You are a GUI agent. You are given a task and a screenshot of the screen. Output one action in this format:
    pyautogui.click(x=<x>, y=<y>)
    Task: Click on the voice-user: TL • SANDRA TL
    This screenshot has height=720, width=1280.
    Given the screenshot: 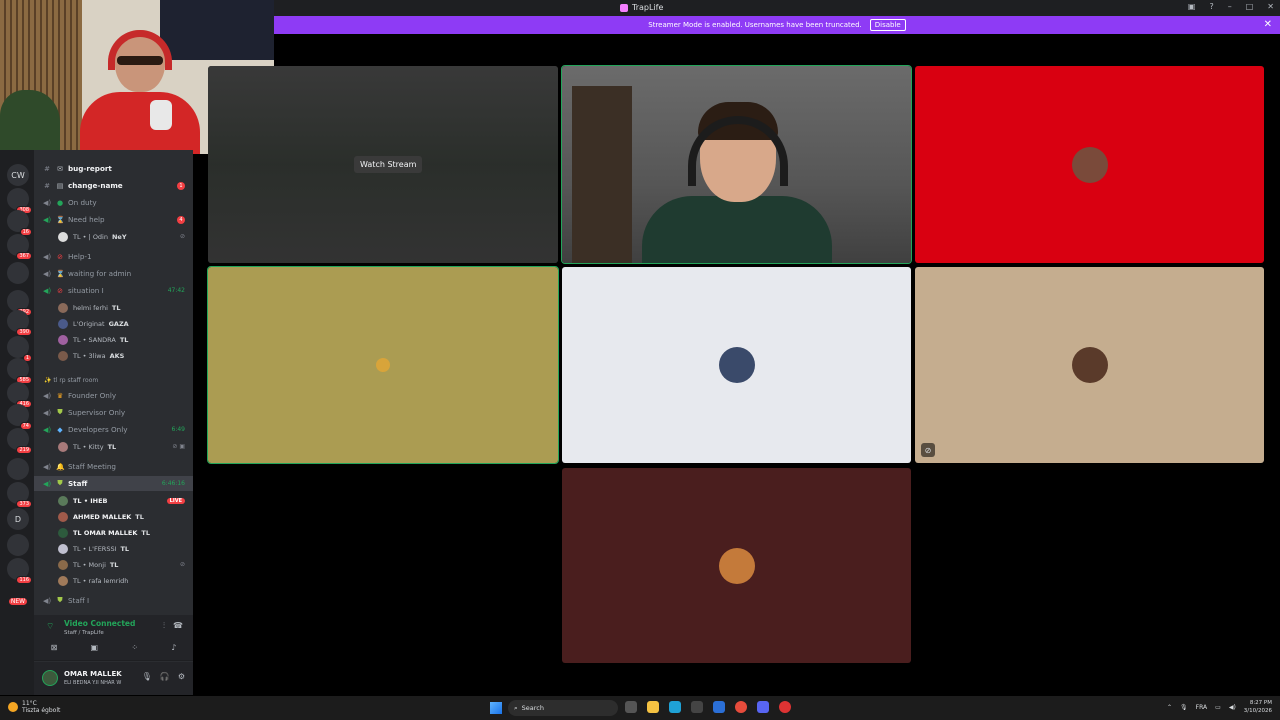 What is the action you would take?
    pyautogui.click(x=125, y=339)
    